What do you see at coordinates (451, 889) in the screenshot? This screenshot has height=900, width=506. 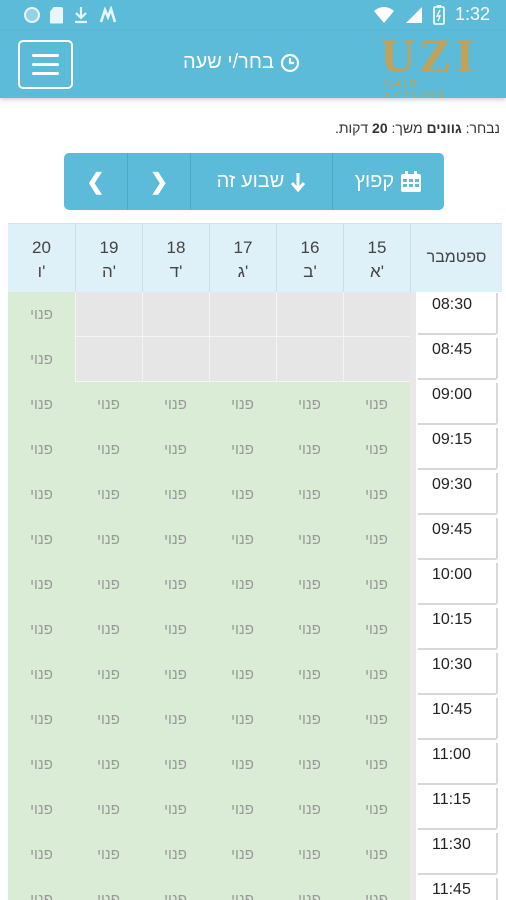 I see `time-label: 11:45` at bounding box center [451, 889].